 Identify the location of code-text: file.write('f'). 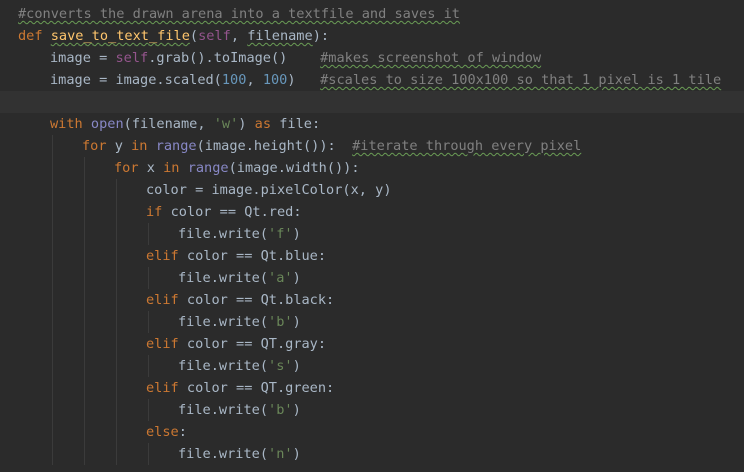
(239, 234).